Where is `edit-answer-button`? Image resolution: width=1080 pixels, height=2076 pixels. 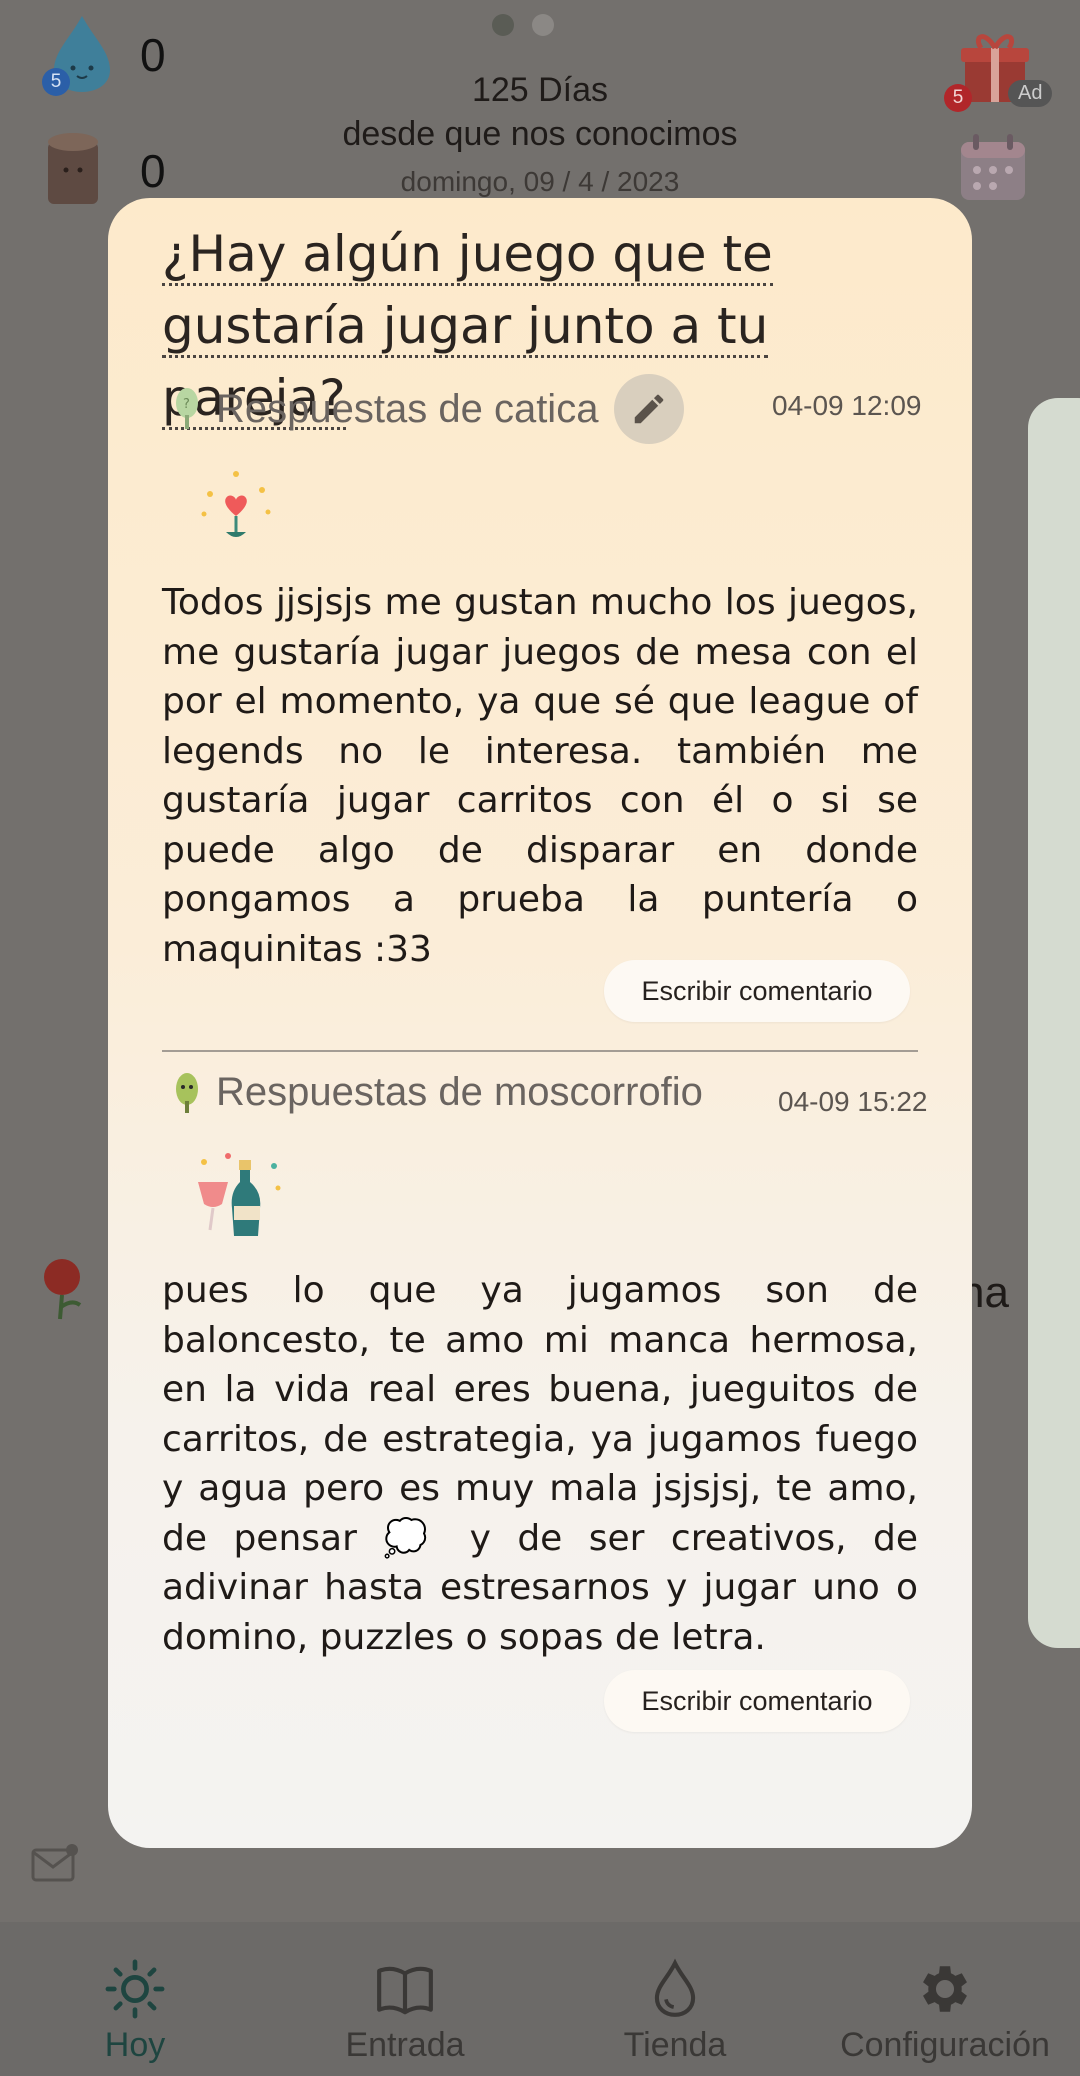
edit-answer-button is located at coordinates (649, 409).